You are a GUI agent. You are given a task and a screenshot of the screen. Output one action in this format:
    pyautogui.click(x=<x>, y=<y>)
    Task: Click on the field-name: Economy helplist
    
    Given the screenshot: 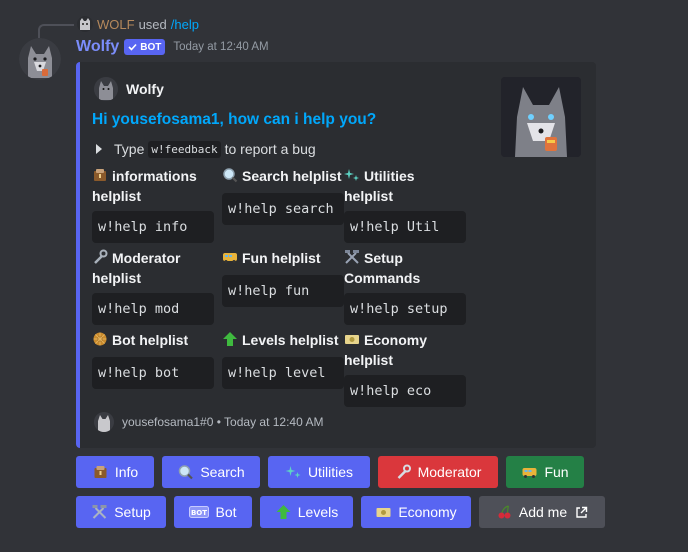 What is the action you would take?
    pyautogui.click(x=386, y=350)
    